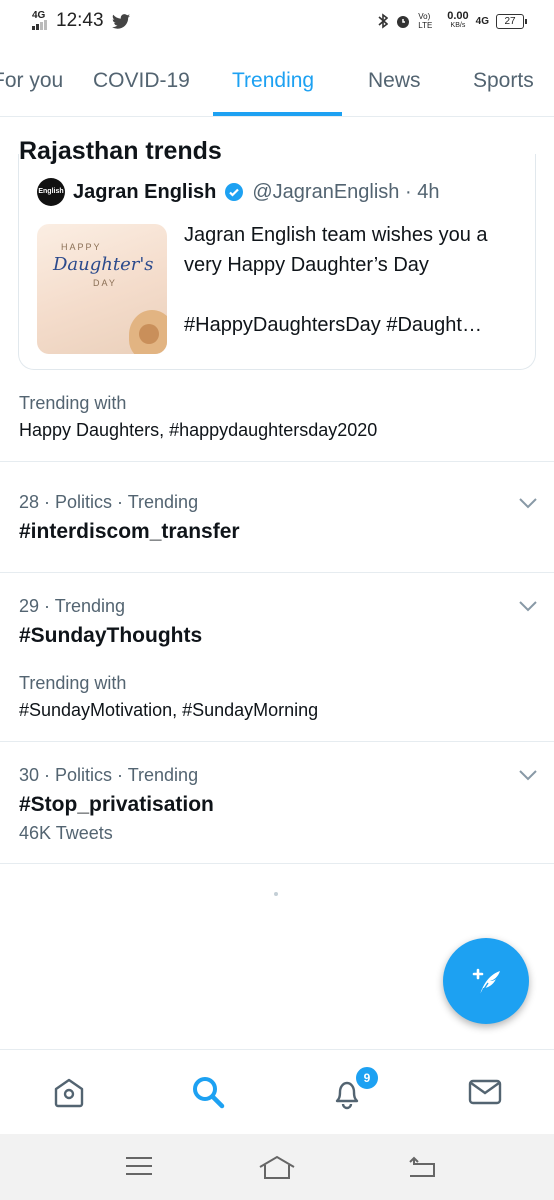 This screenshot has width=554, height=1200. I want to click on compose-feather-icon, so click(486, 982).